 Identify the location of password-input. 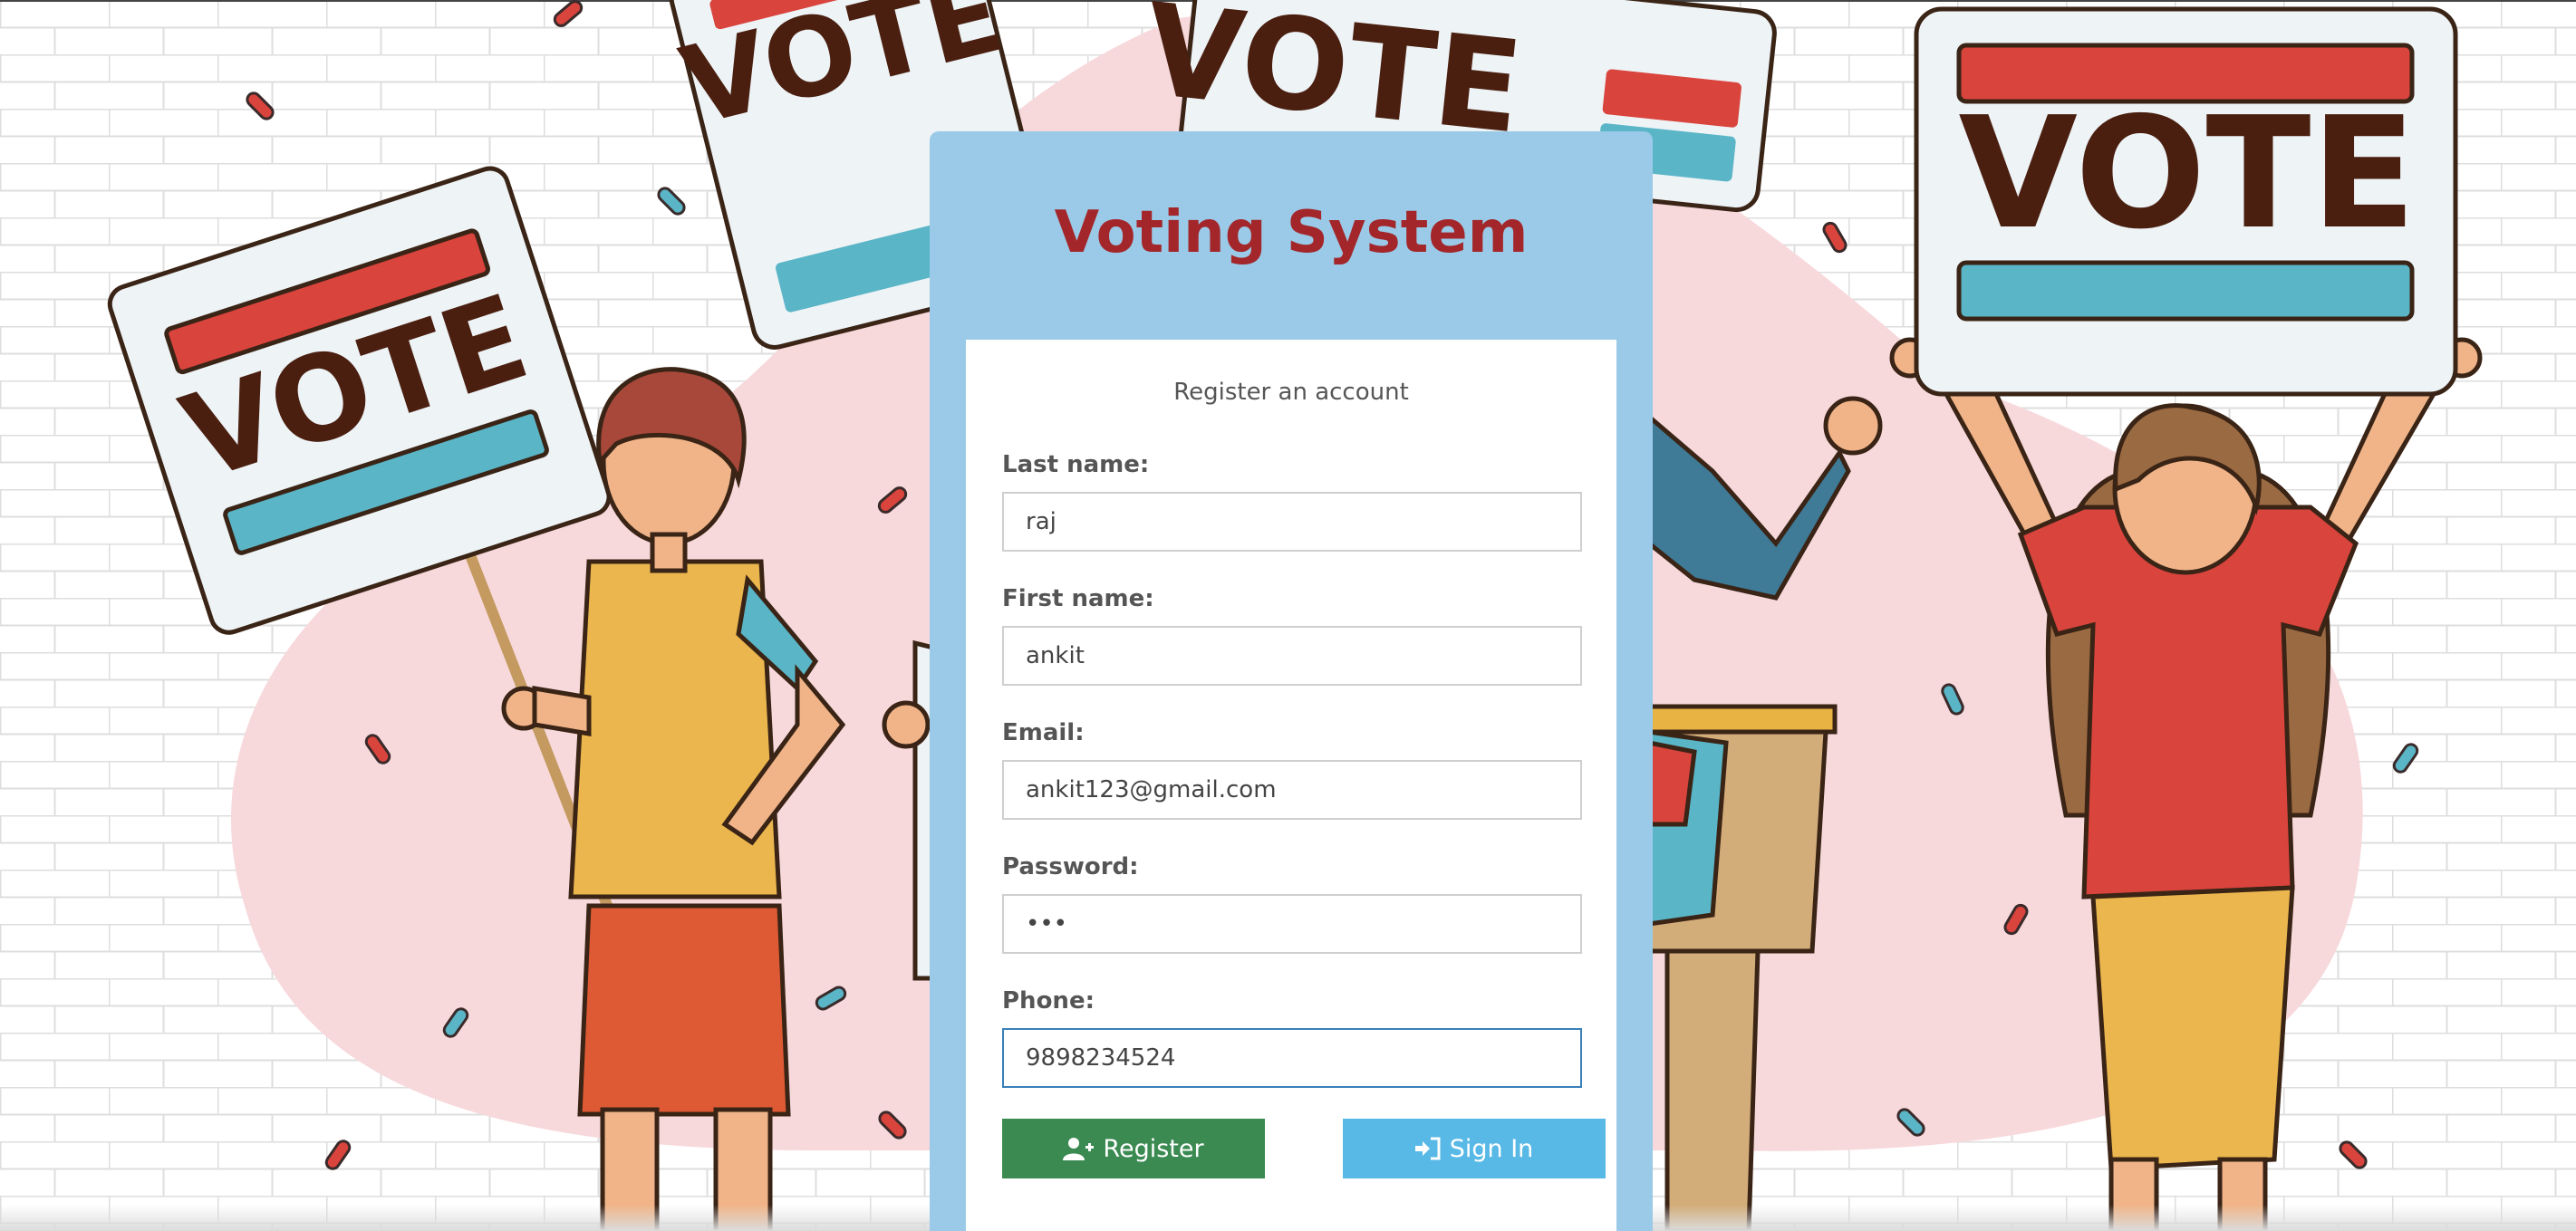
(1292, 924).